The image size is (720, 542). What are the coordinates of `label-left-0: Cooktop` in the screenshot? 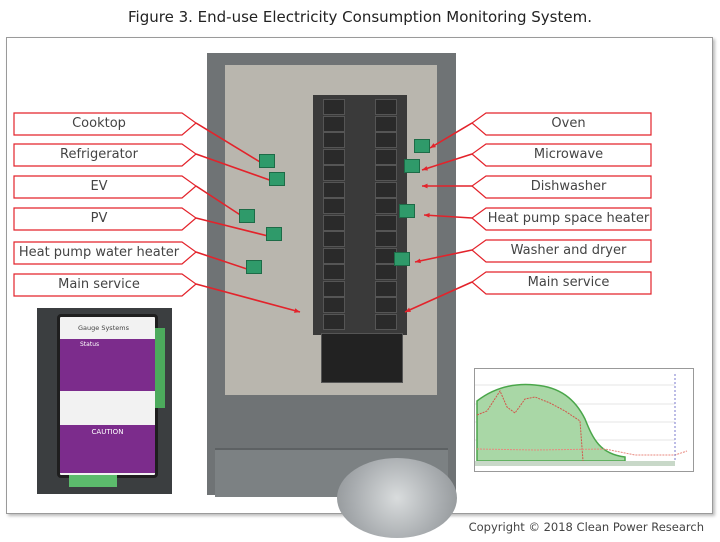 It's located at (99, 123).